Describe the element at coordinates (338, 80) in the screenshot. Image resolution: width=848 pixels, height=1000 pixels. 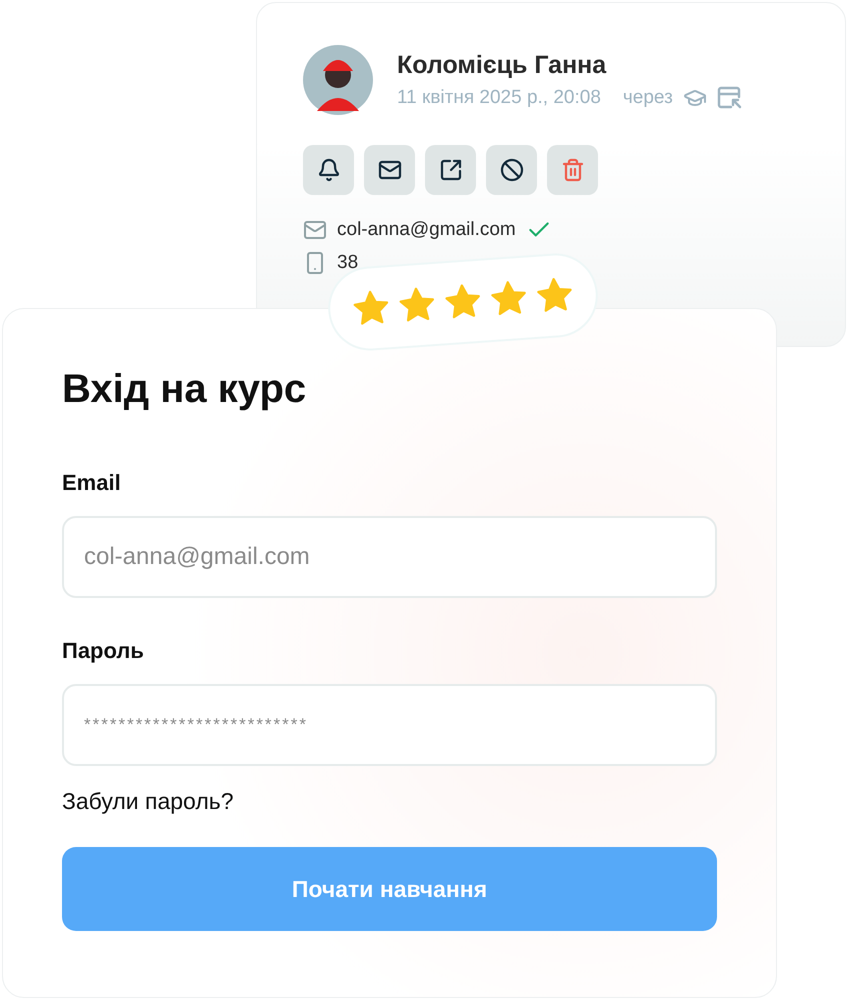
I see `avatar` at that location.